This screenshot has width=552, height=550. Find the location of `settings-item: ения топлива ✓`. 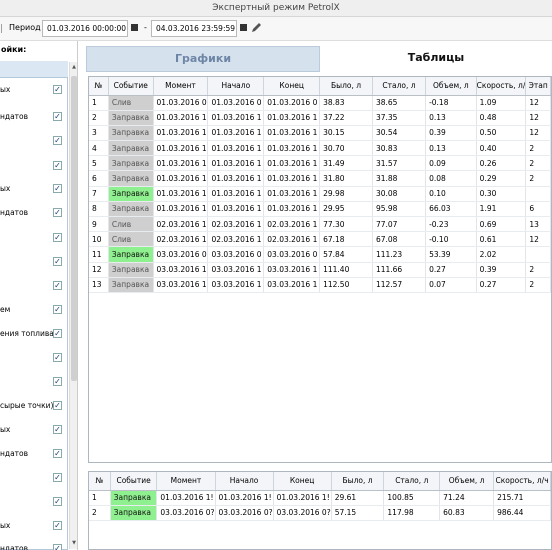

settings-item: ения топлива ✓ is located at coordinates (34, 334).